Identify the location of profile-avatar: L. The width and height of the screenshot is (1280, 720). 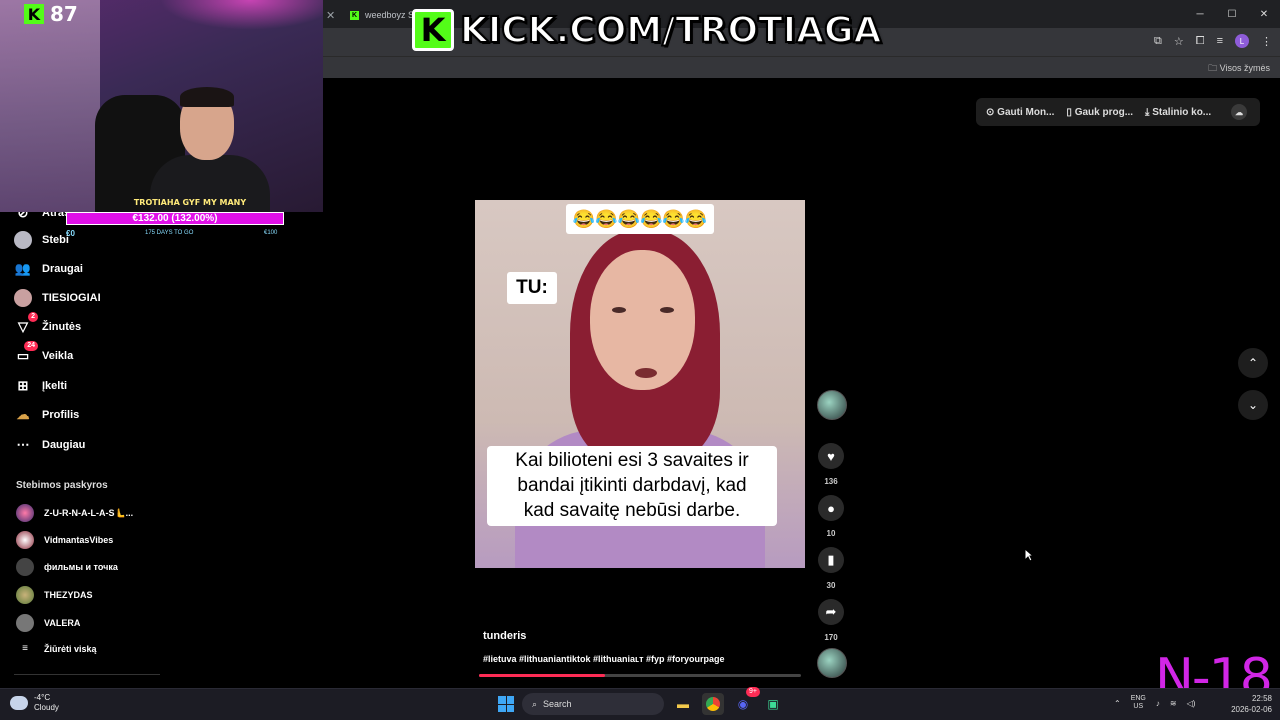
(1242, 41).